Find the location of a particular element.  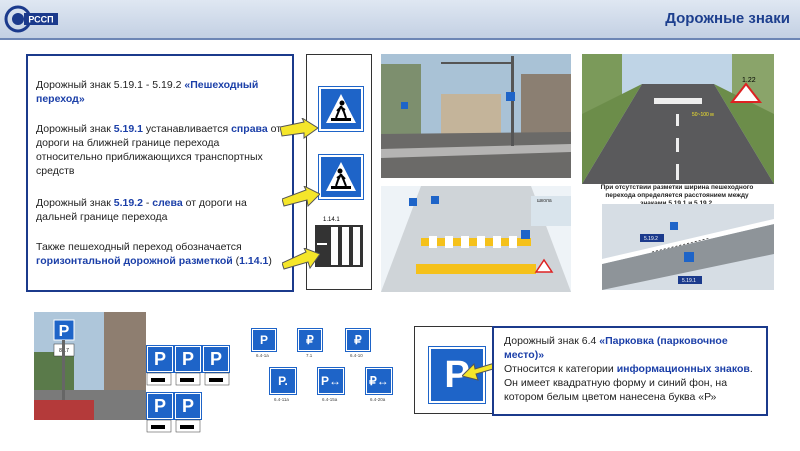

parking-sign-sample: P. is located at coordinates (283, 381).